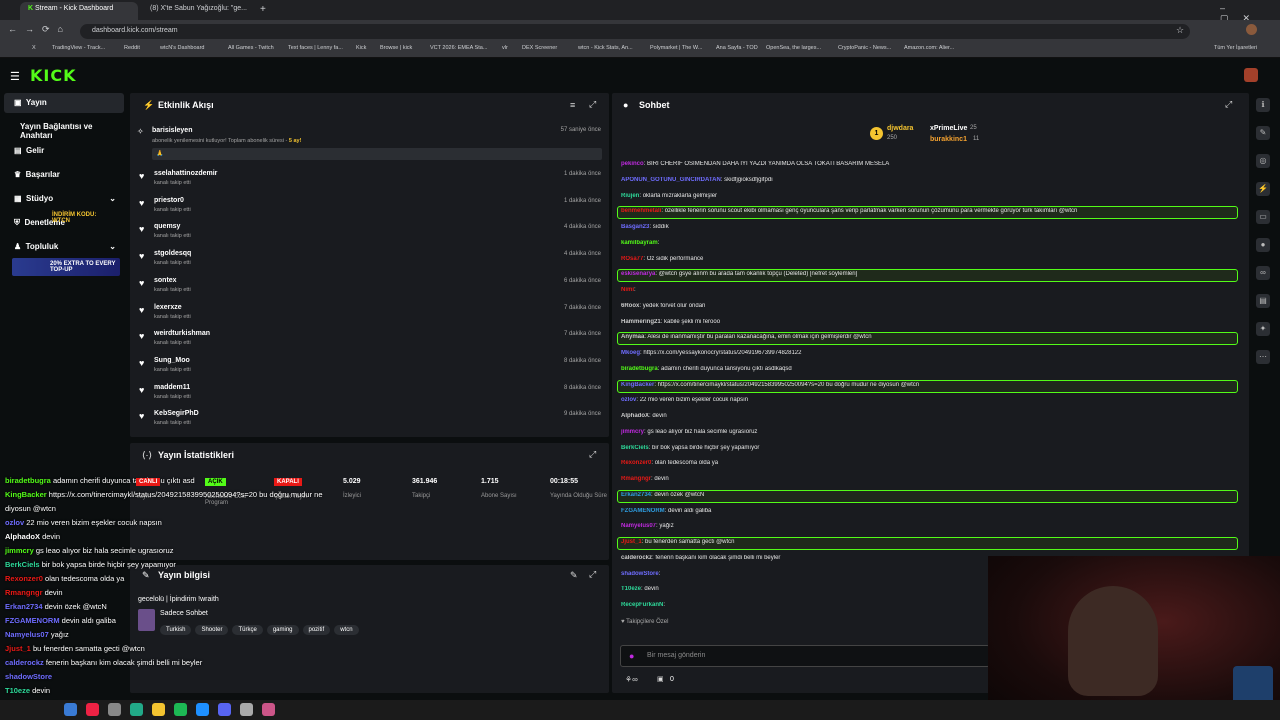  What do you see at coordinates (671, 180) in the screenshot?
I see `chat-username: APONUN_GOTUNU_GINCIRDATAN` at bounding box center [671, 180].